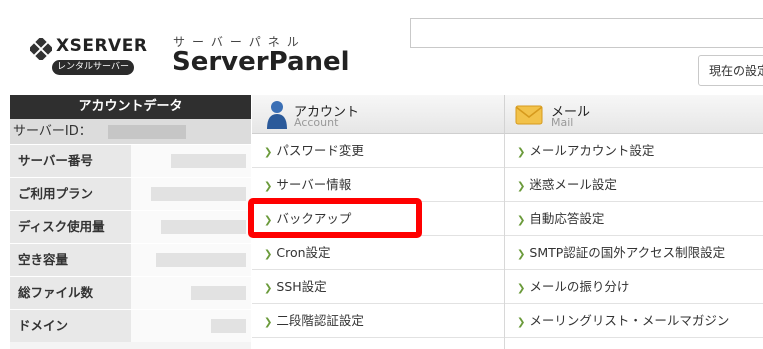  What do you see at coordinates (191, 260) in the screenshot?
I see `free-space-value-blurred` at bounding box center [191, 260].